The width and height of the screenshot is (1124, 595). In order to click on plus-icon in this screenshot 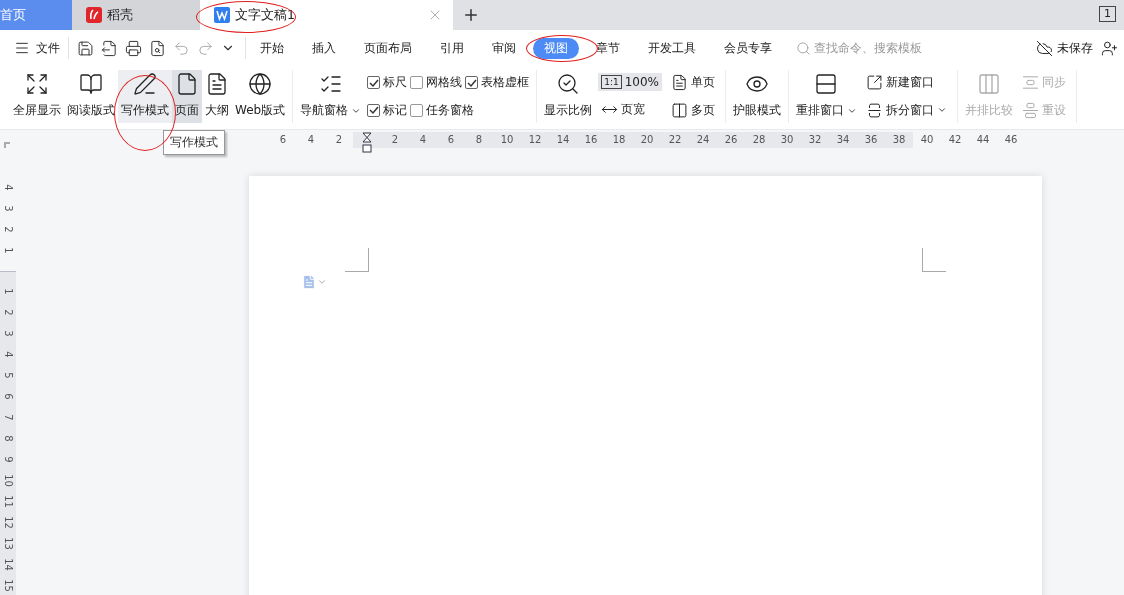, I will do `click(471, 15)`.